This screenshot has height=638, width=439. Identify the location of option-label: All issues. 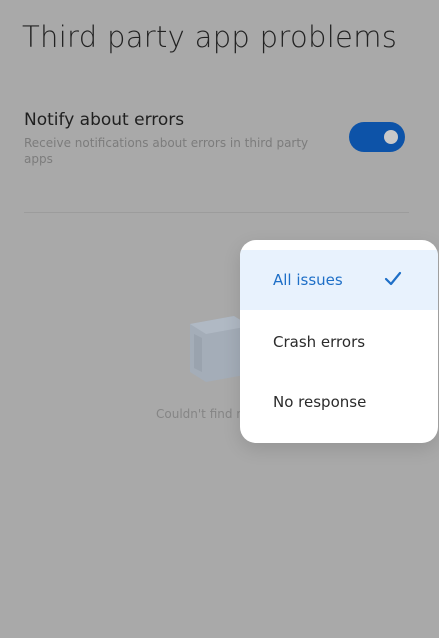
(308, 280).